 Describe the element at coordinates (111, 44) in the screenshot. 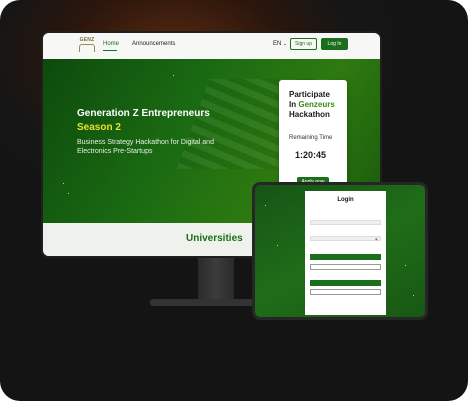

I see `nav-home-link: Home` at that location.